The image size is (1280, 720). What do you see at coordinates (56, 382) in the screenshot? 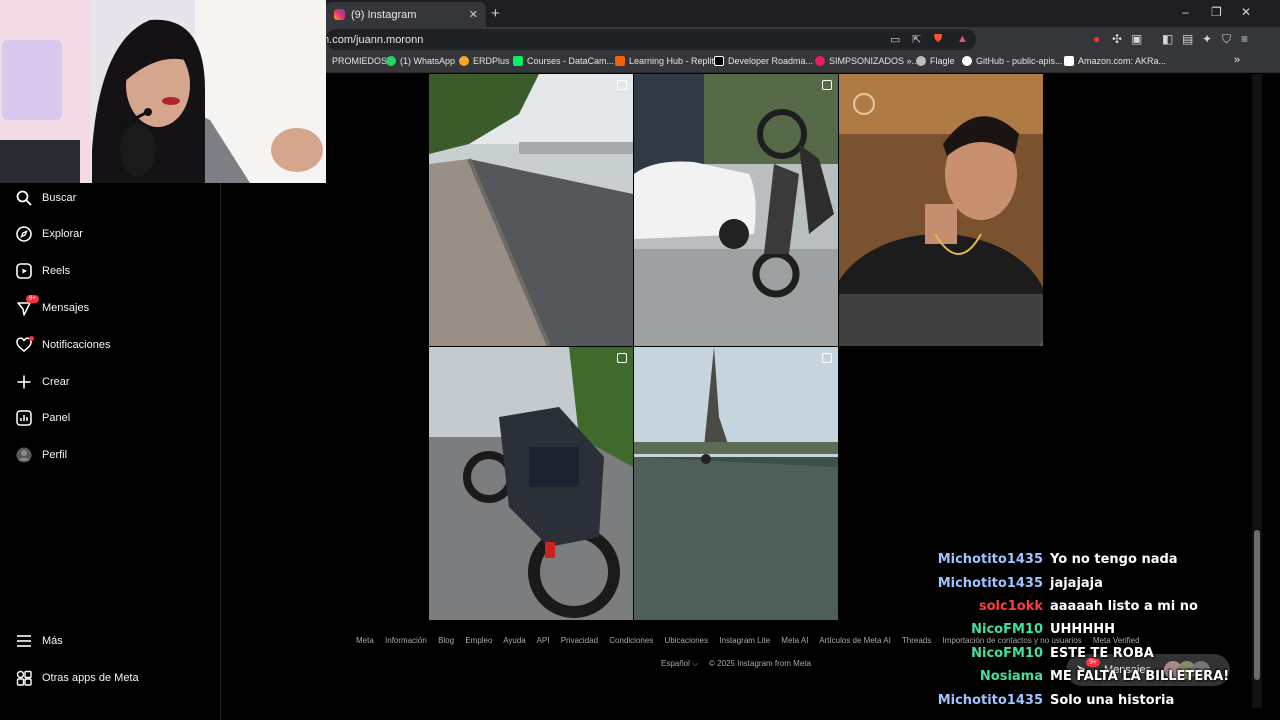
I see `sidebar-item-label: Crear` at bounding box center [56, 382].